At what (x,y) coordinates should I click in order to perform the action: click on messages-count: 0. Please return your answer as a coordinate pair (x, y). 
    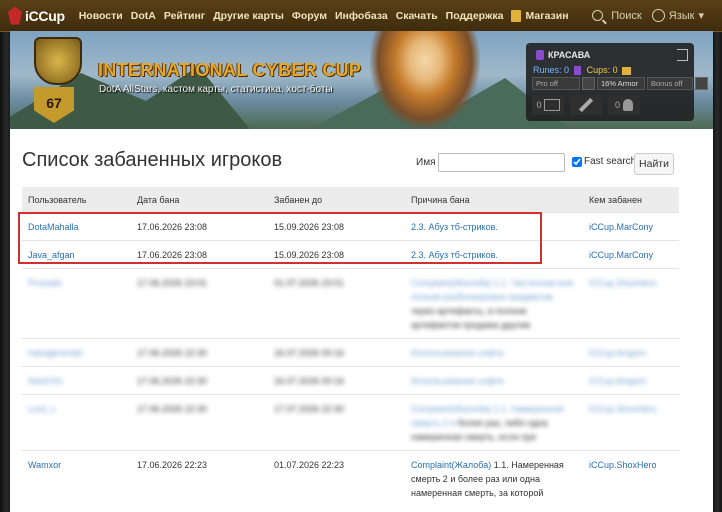
    Looking at the image, I should click on (539, 105).